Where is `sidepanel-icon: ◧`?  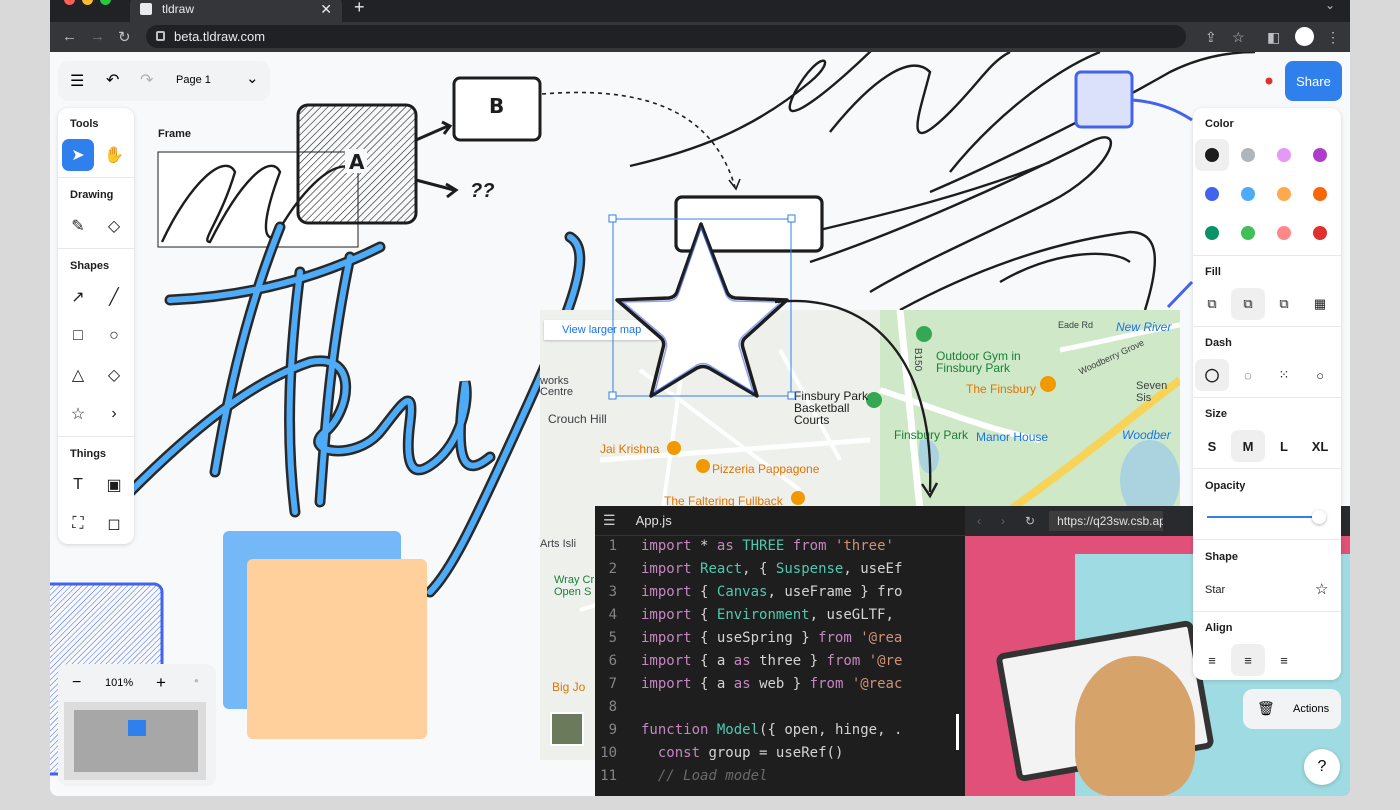 sidepanel-icon: ◧ is located at coordinates (1273, 37).